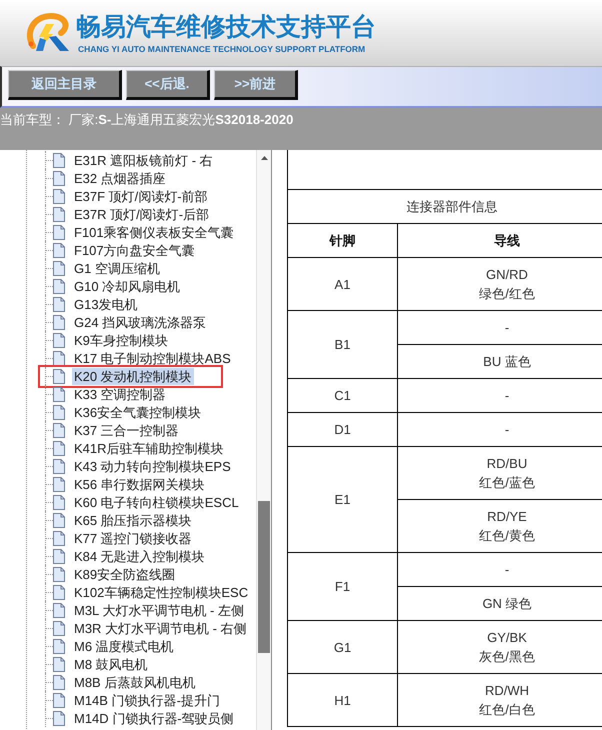 This screenshot has width=602, height=730. I want to click on pin-cell: C1, so click(343, 395).